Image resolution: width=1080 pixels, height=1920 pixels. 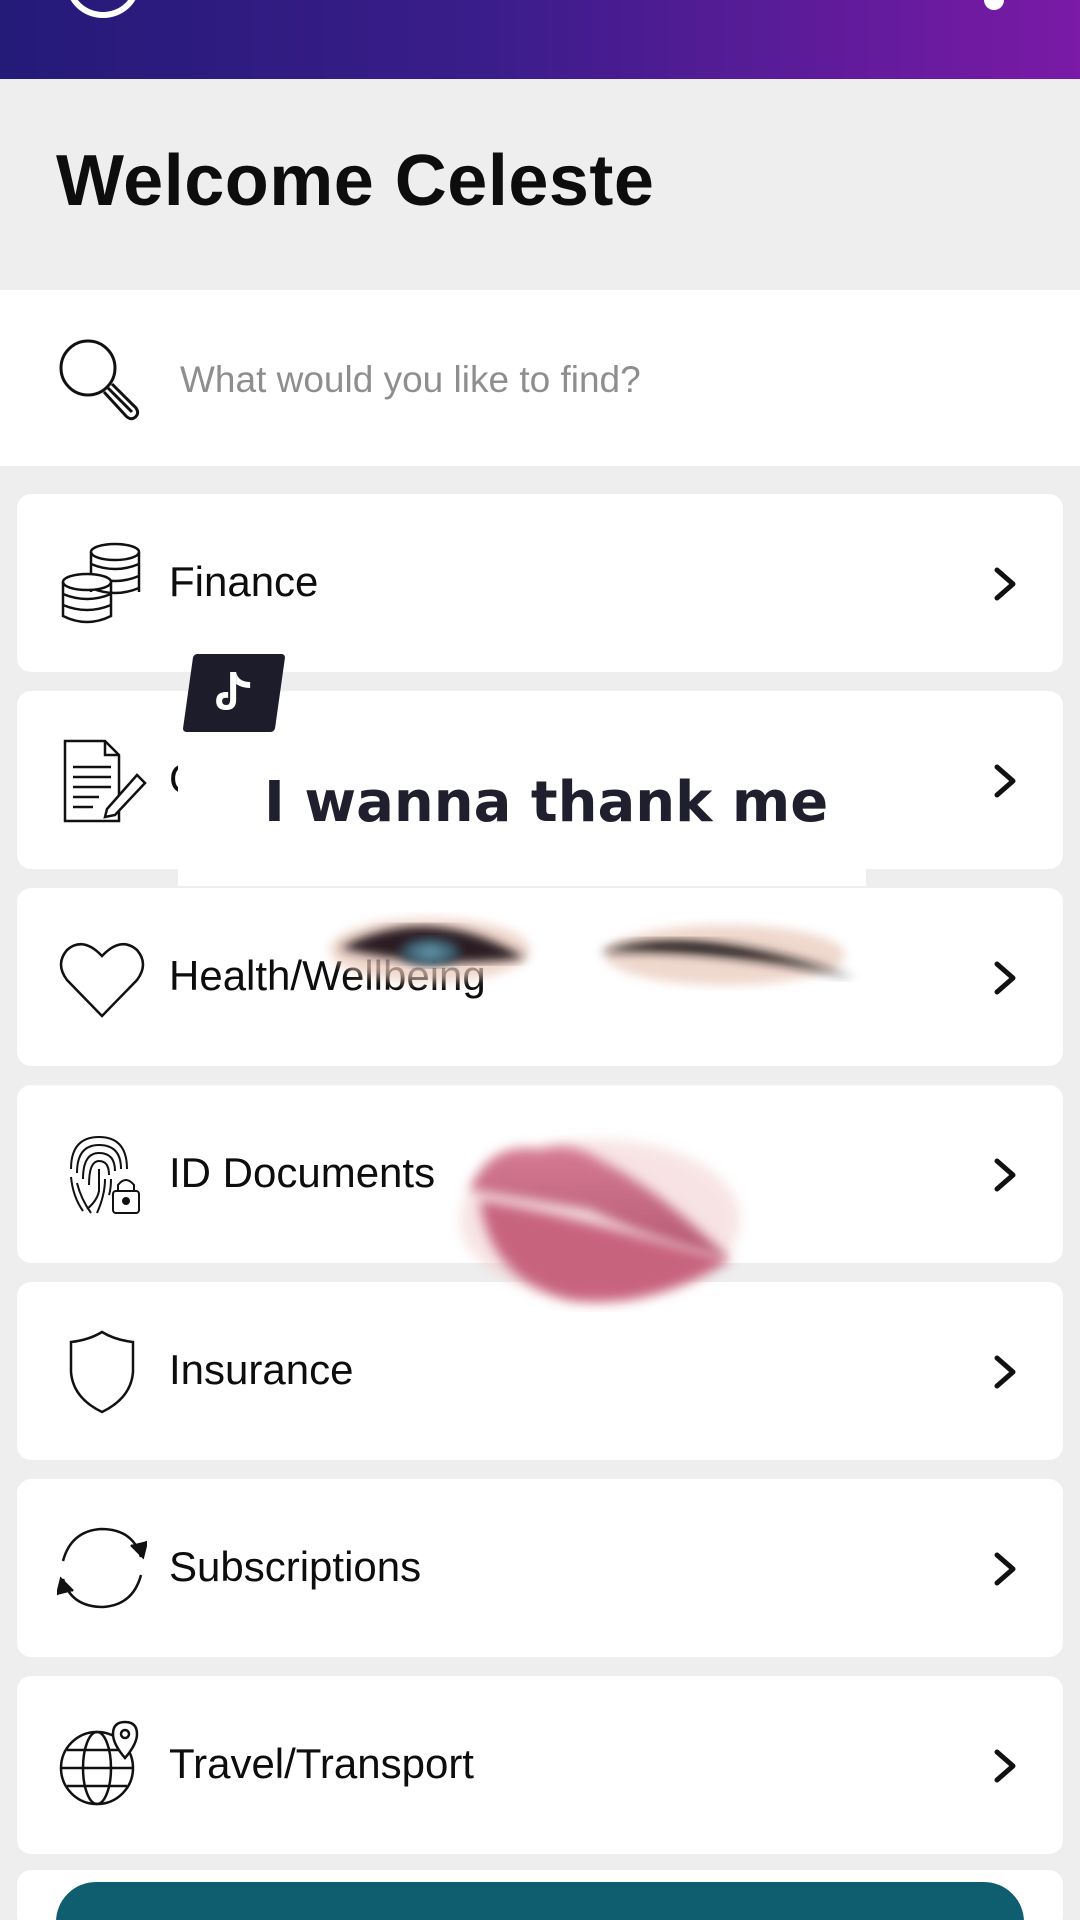 I want to click on shield-icon, so click(x=102, y=1372).